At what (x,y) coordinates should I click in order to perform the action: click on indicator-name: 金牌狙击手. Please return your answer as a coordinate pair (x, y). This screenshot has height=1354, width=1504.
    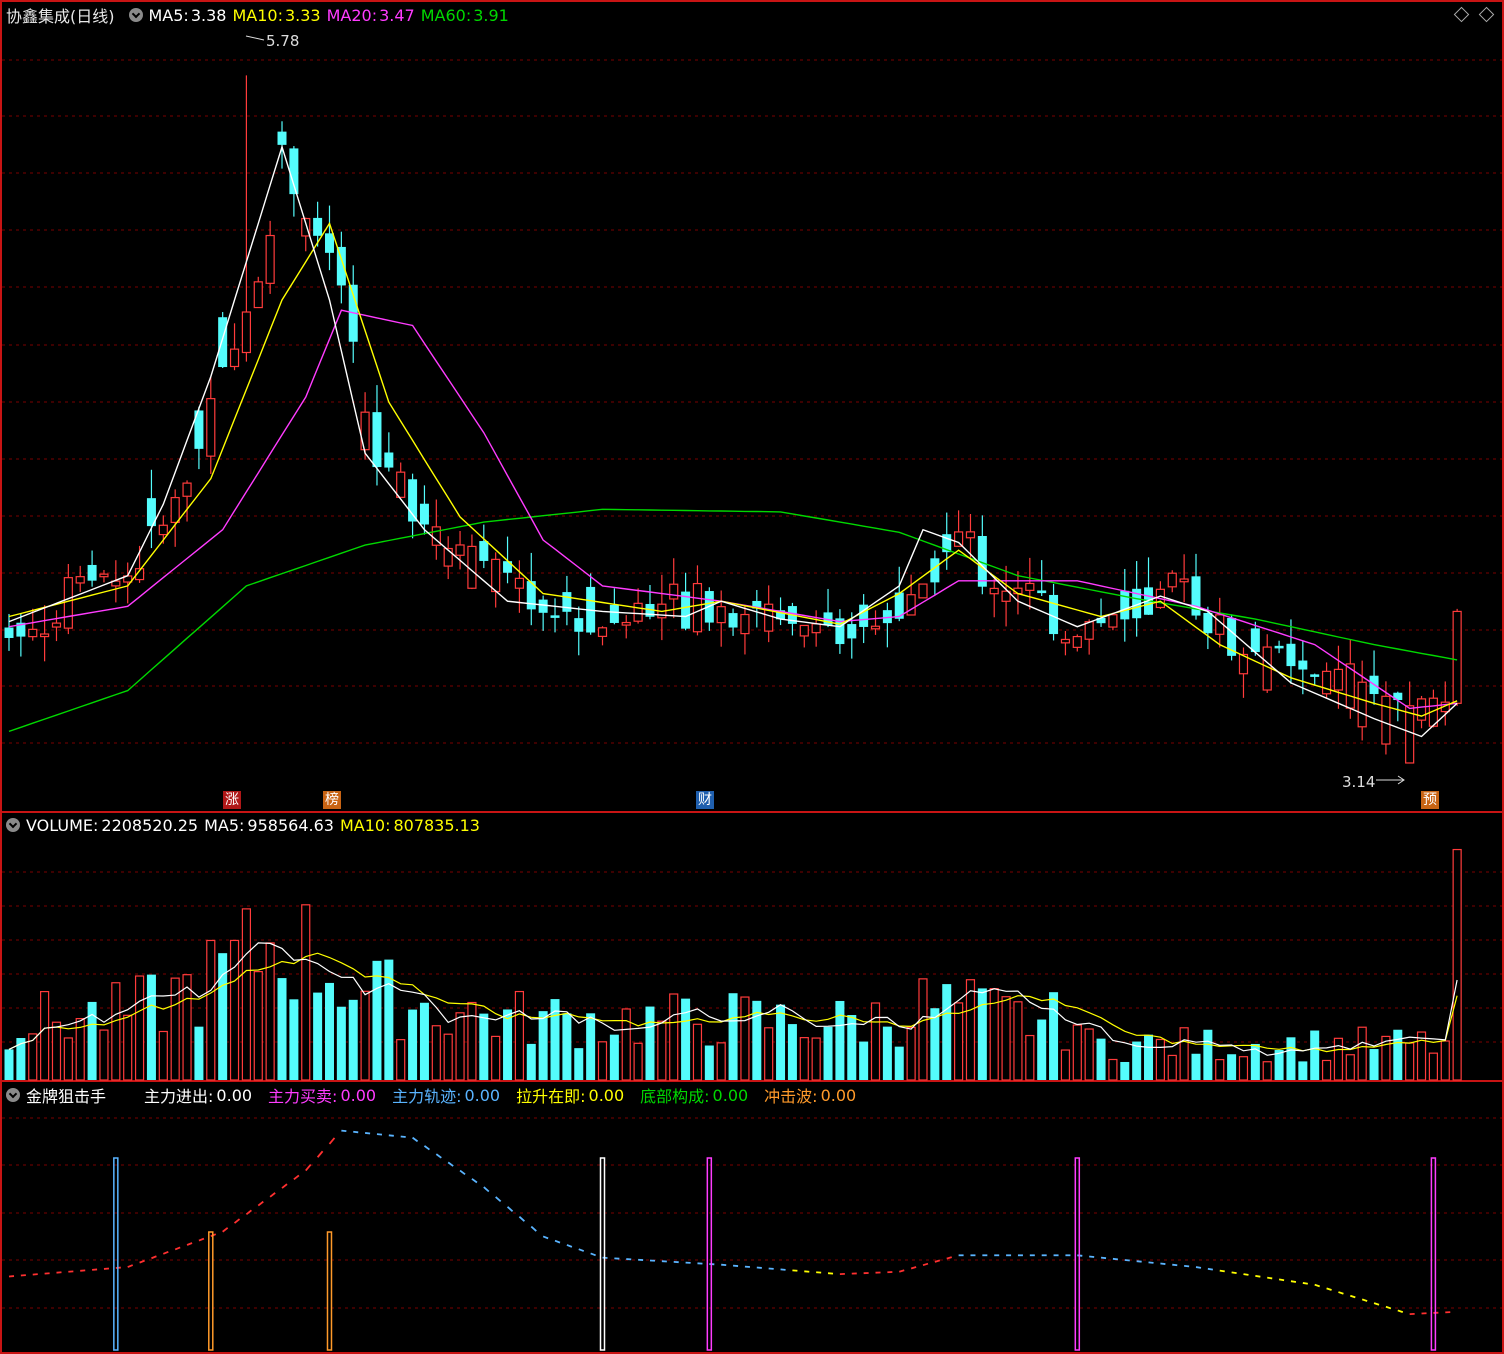
    Looking at the image, I should click on (66, 1095).